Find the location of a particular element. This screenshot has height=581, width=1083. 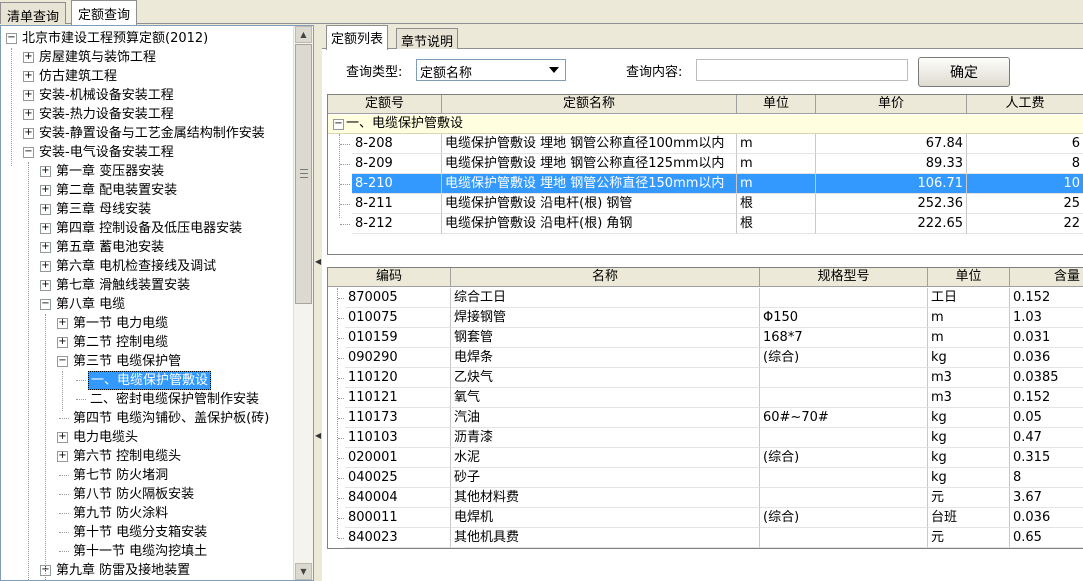

tree-scrollbar: ▲ ▼ is located at coordinates (303, 303).